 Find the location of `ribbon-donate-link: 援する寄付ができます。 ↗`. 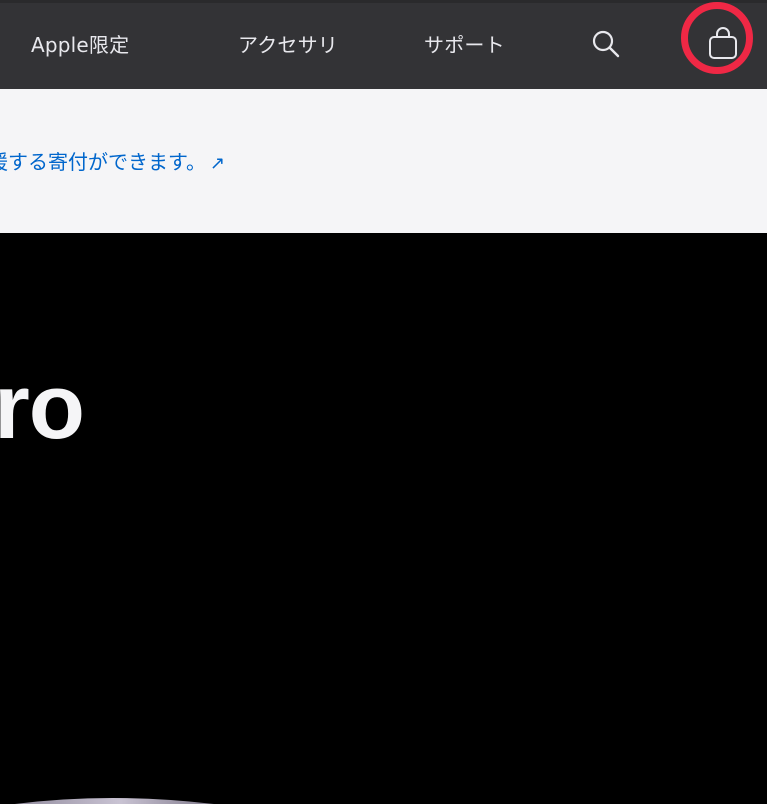

ribbon-donate-link: 援する寄付ができます。 ↗ is located at coordinates (112, 160).